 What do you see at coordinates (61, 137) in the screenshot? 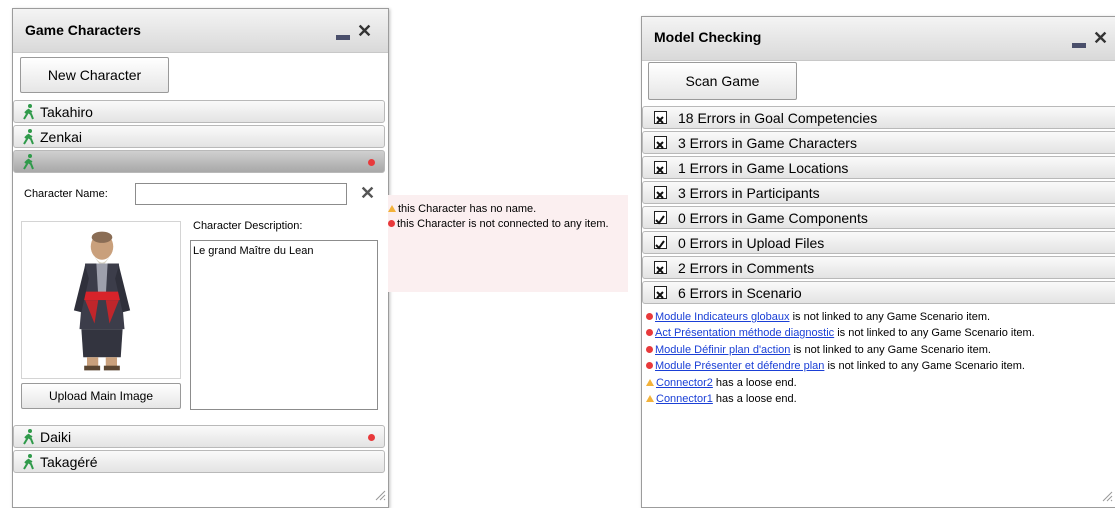
I see `character-name: Zenkai` at bounding box center [61, 137].